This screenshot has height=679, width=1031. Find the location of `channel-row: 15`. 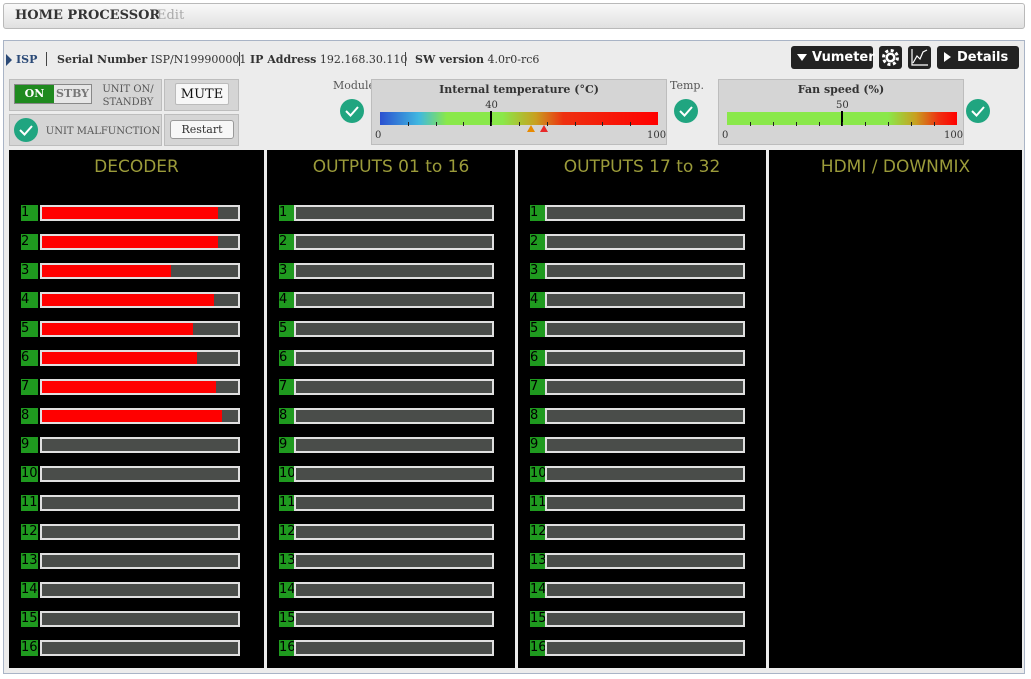

channel-row: 15 is located at coordinates (642, 619).